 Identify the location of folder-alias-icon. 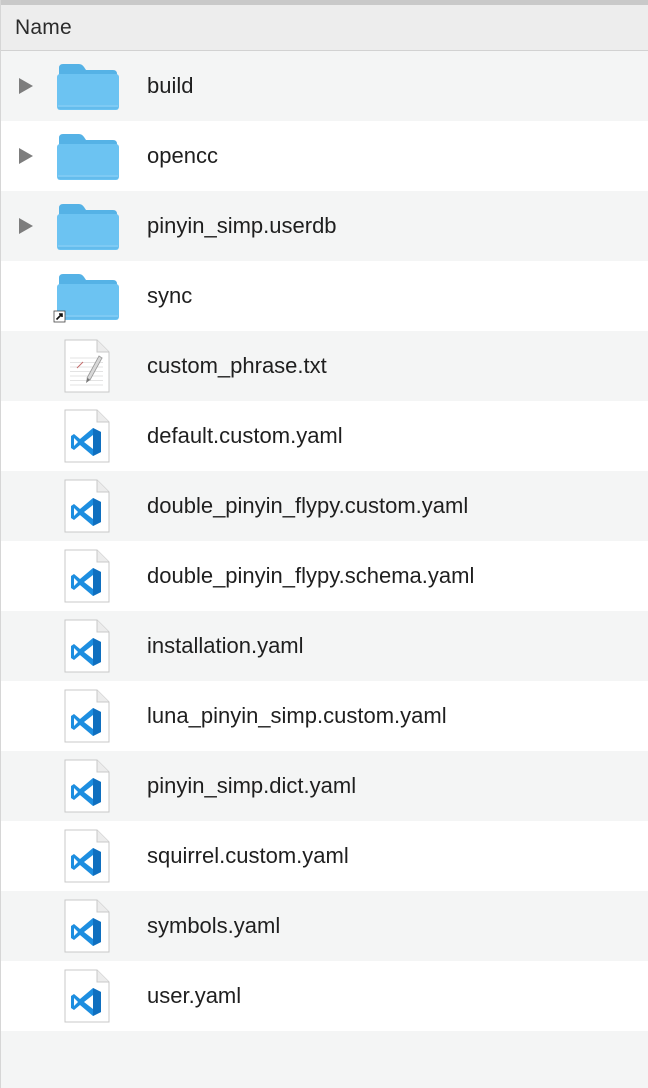
(87, 296).